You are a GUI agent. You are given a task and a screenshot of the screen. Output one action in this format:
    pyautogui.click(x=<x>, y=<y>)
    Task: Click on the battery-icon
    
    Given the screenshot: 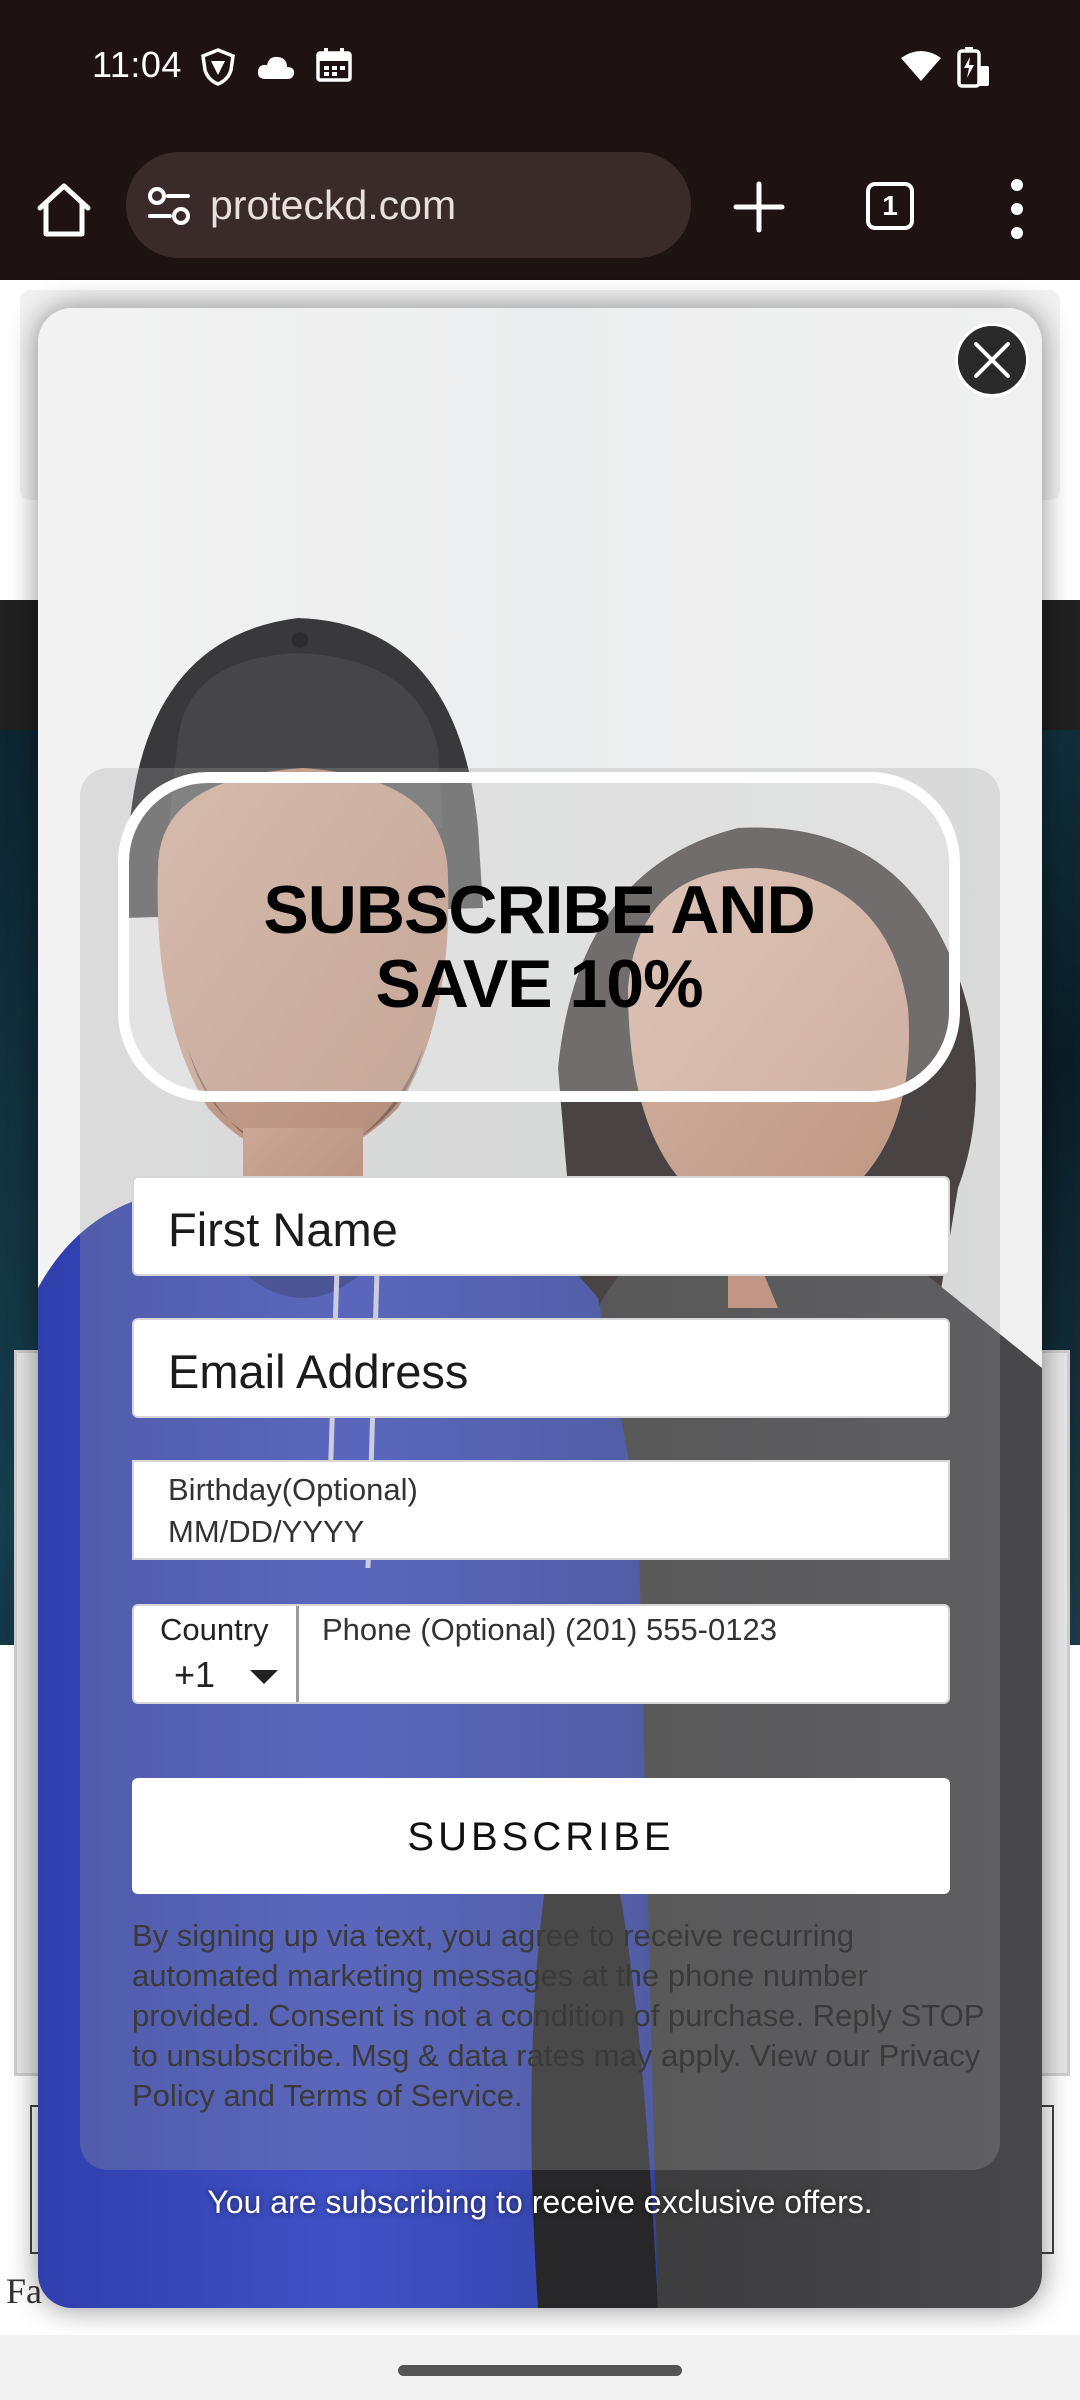 What is the action you would take?
    pyautogui.click(x=973, y=67)
    